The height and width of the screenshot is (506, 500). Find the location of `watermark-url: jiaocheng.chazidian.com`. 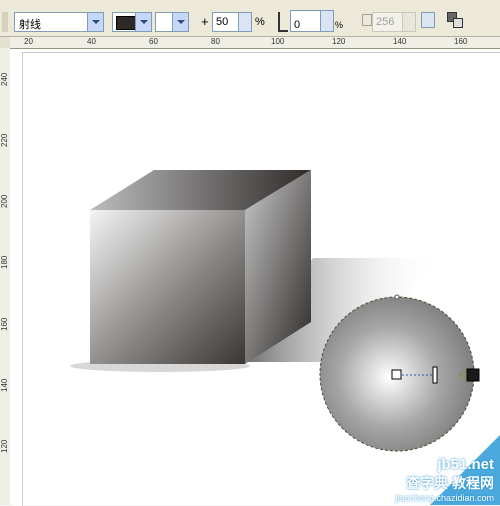

watermark-url: jiaocheng.chazidian.com is located at coordinates (444, 498).